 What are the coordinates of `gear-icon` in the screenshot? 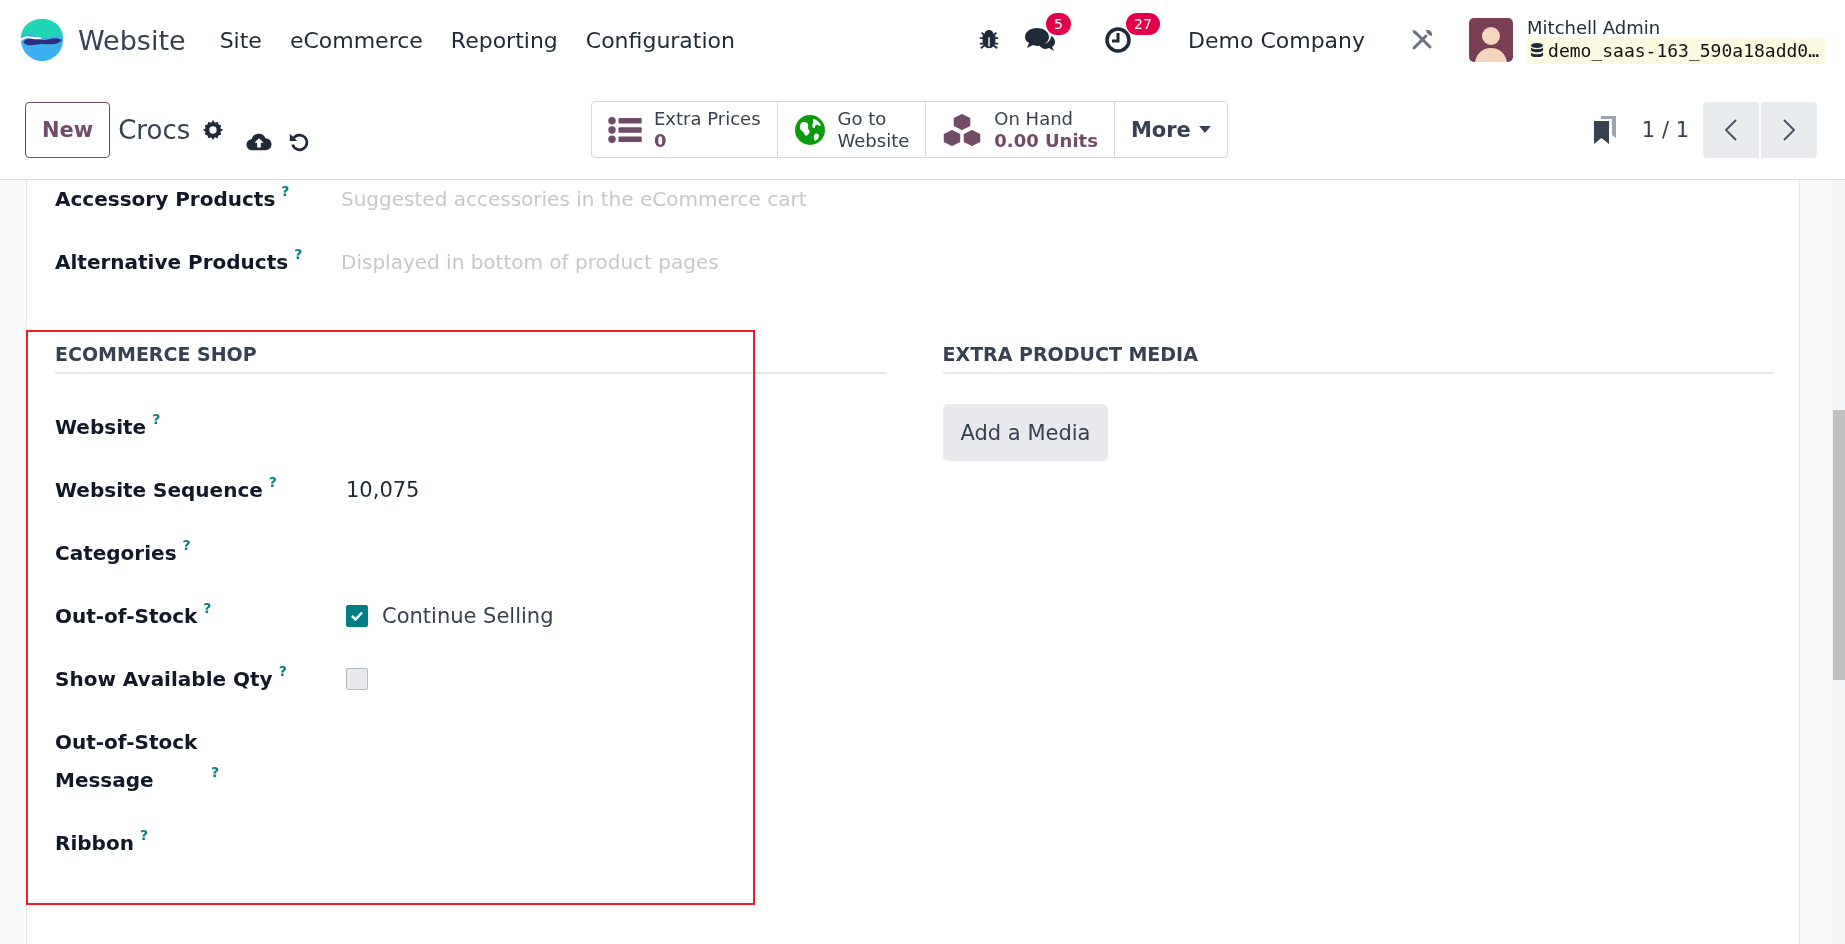 It's located at (213, 129).